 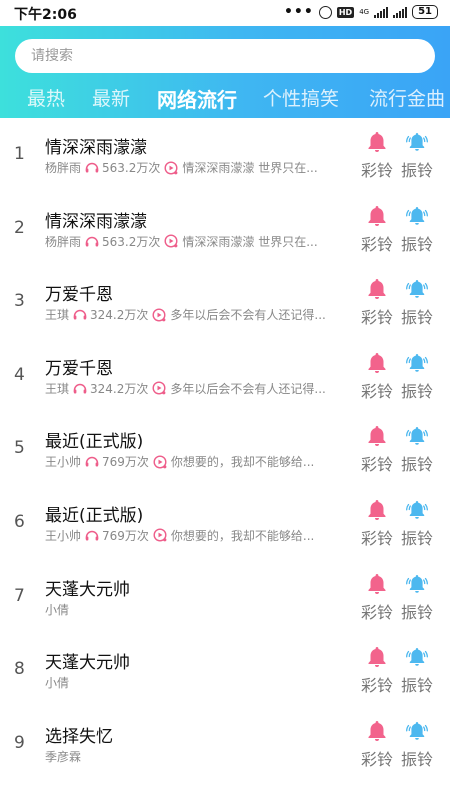 What do you see at coordinates (63, 168) in the screenshot?
I see `song-artist: 杨胖雨` at bounding box center [63, 168].